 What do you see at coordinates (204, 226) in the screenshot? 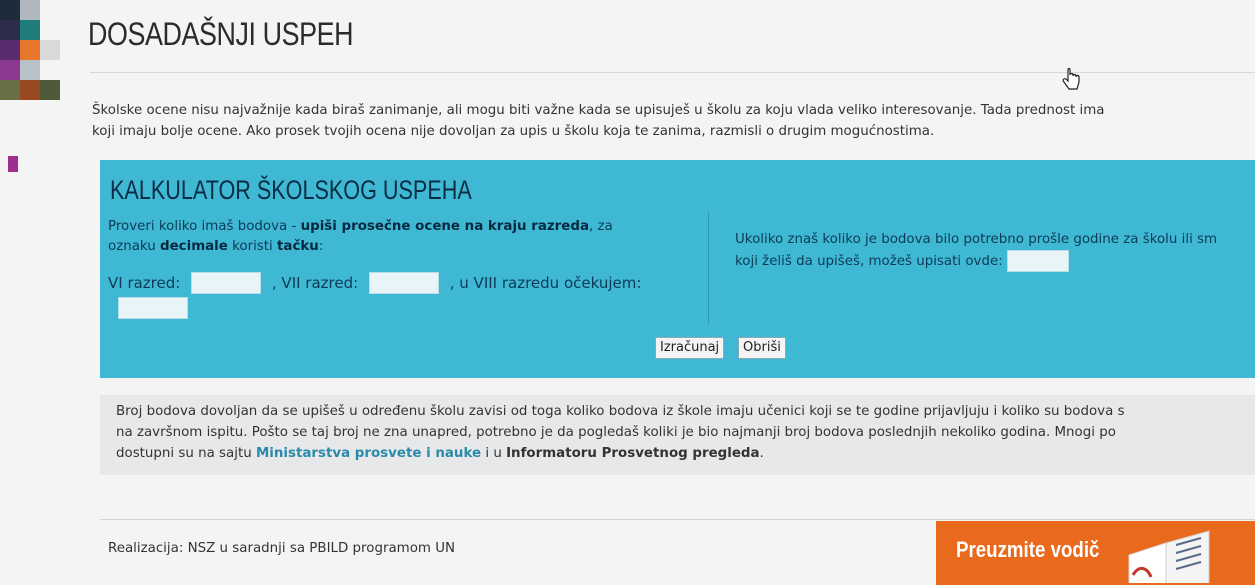
I see `instruction-text: Proveri koliko imaš bodova -` at bounding box center [204, 226].